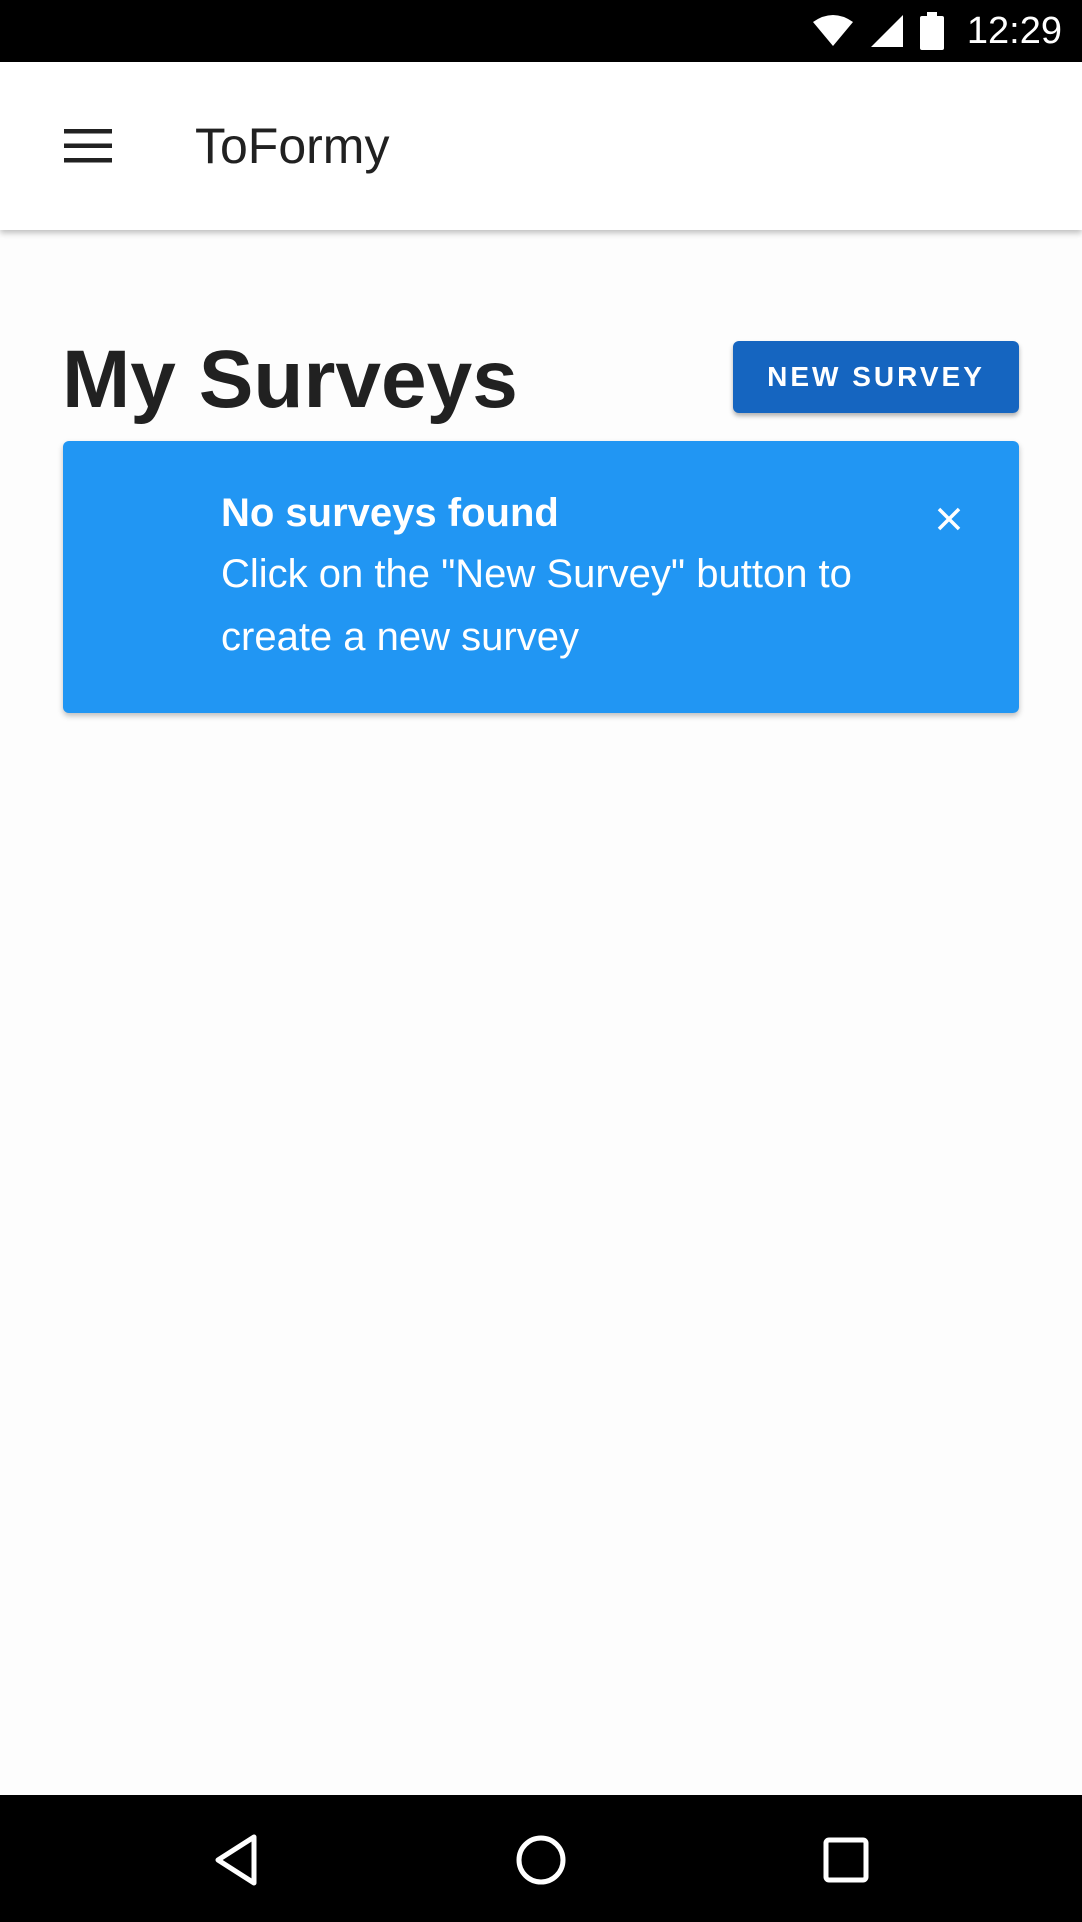 The width and height of the screenshot is (1082, 1922). What do you see at coordinates (290, 379) in the screenshot?
I see `page-title: My Surveys` at bounding box center [290, 379].